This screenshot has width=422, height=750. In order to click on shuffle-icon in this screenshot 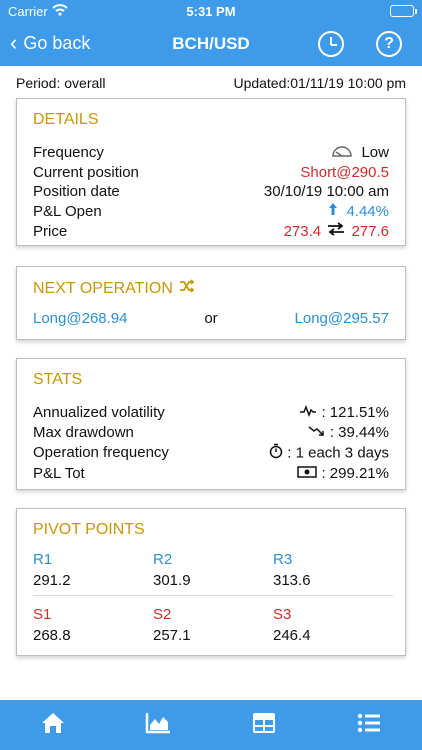, I will do `click(187, 288)`.